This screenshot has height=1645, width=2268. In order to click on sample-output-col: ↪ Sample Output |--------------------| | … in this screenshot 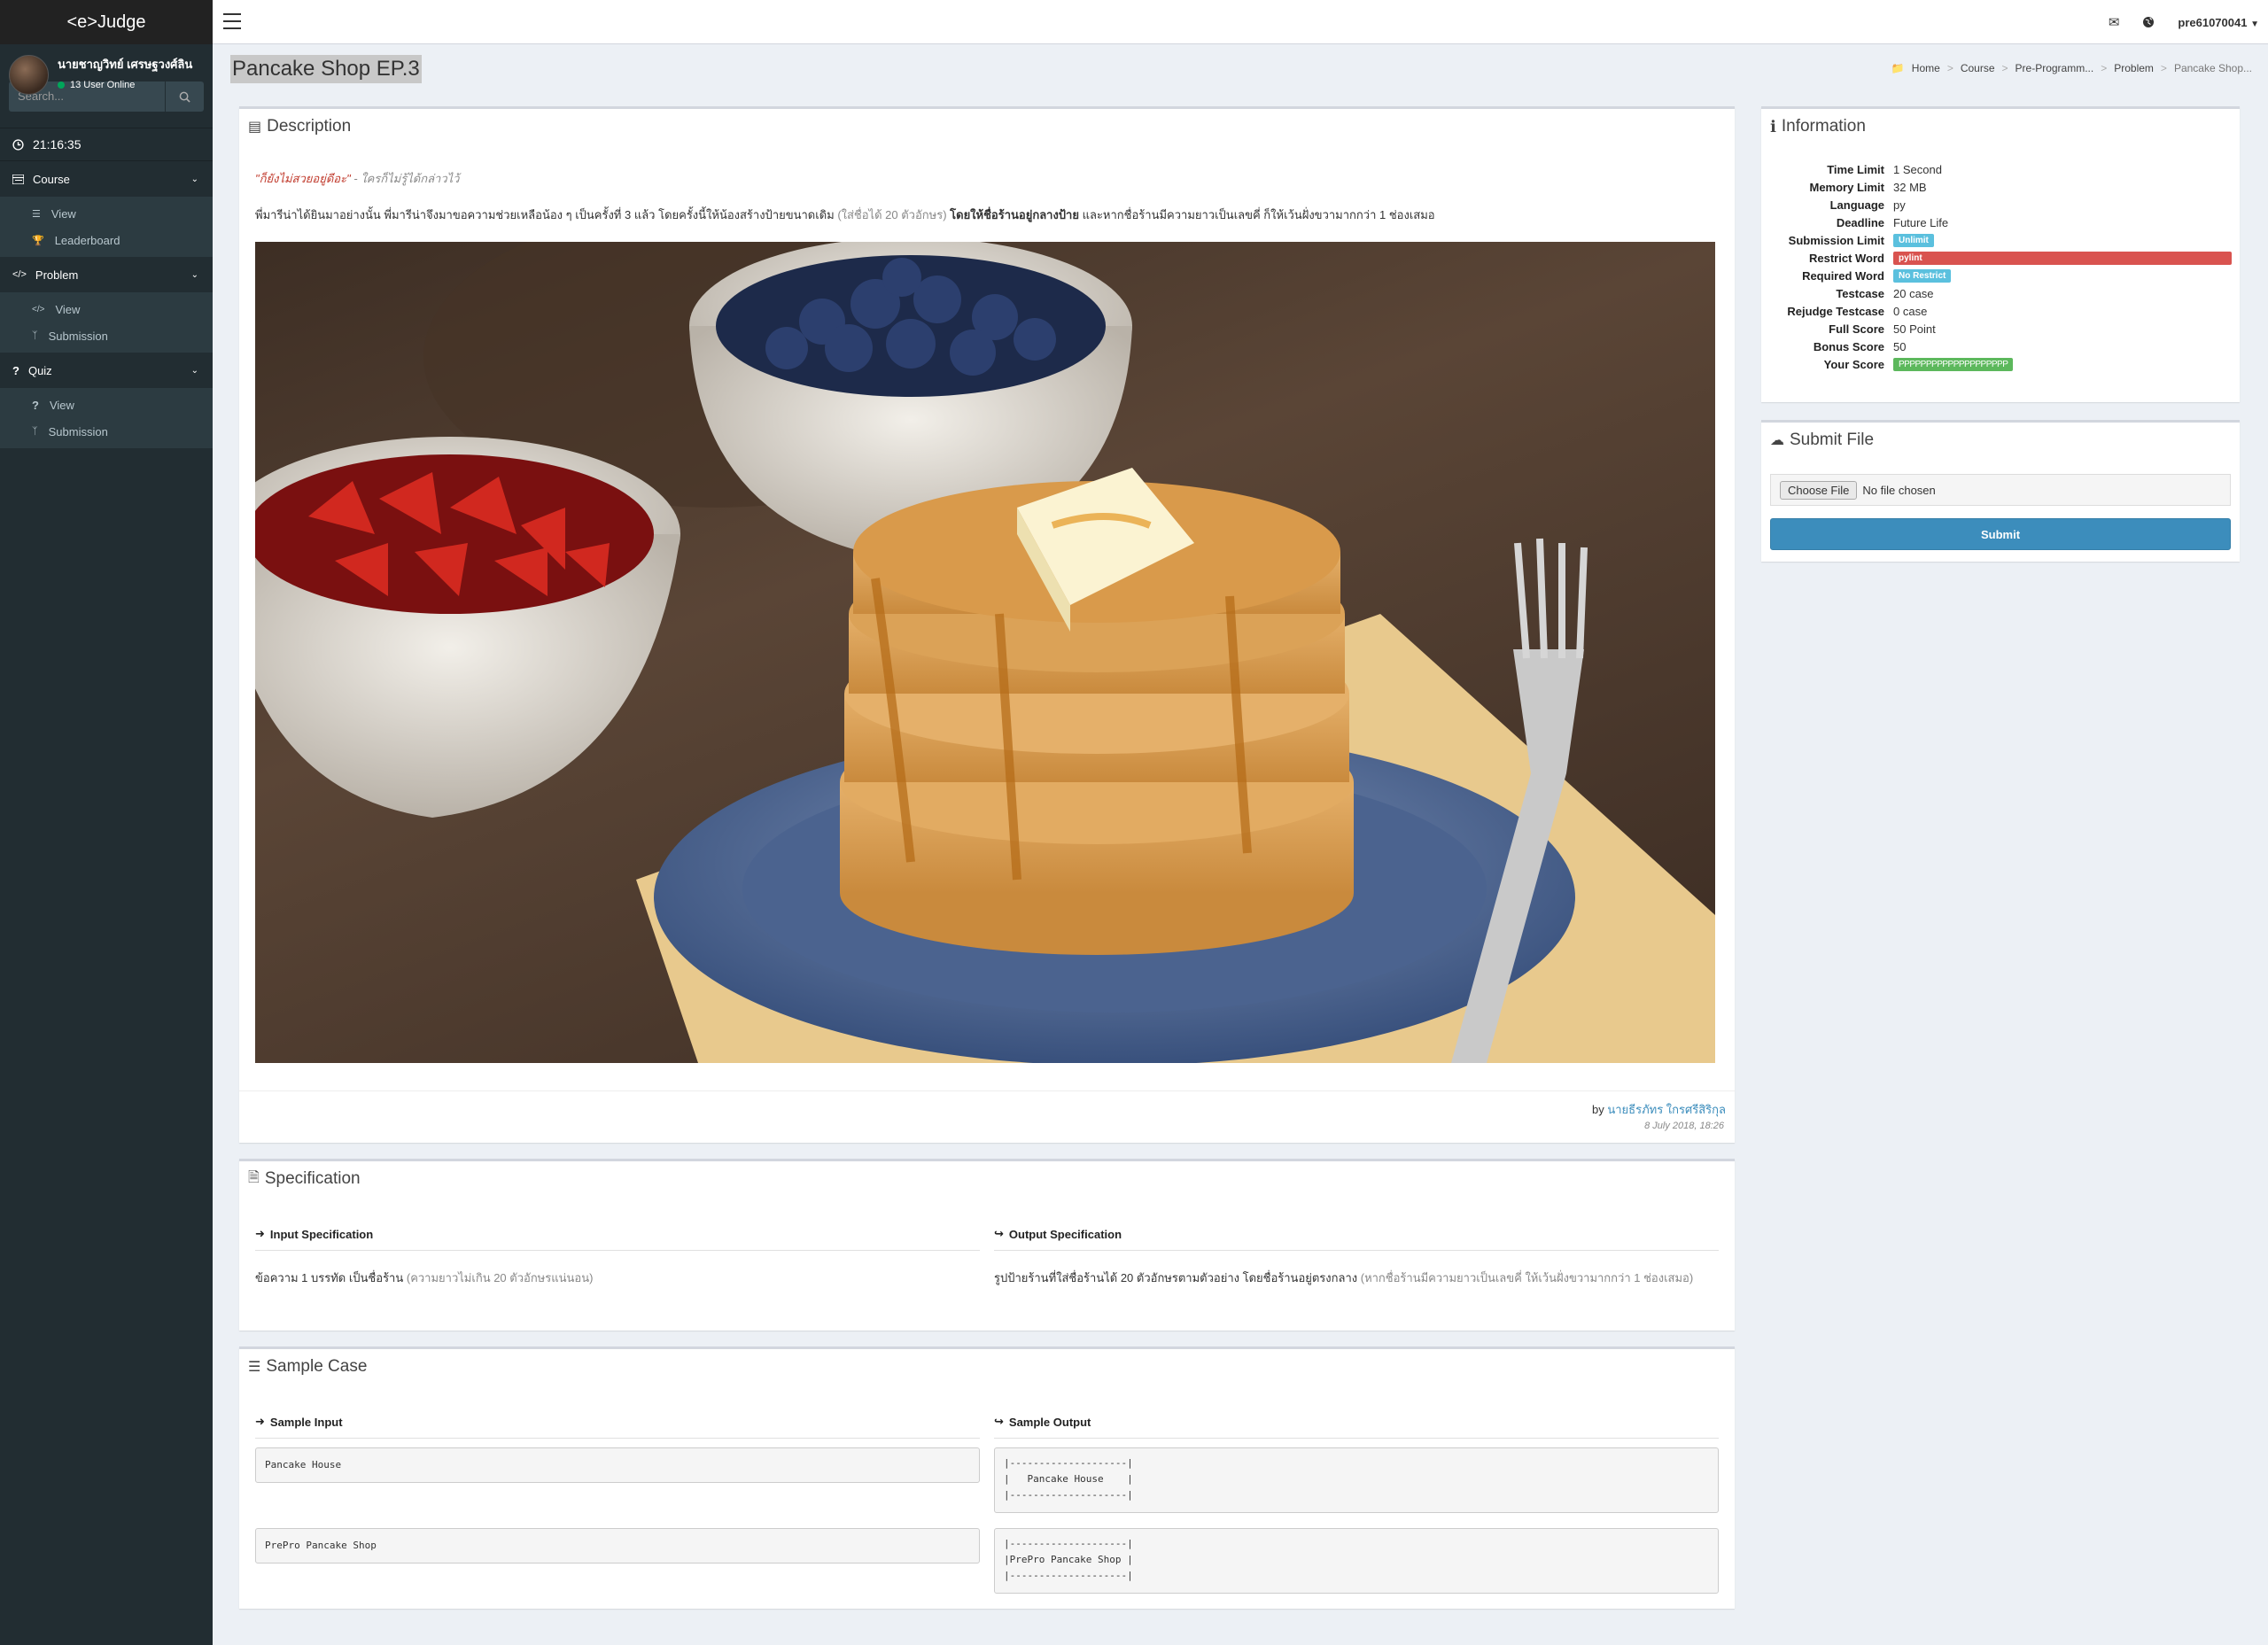, I will do `click(1356, 1504)`.